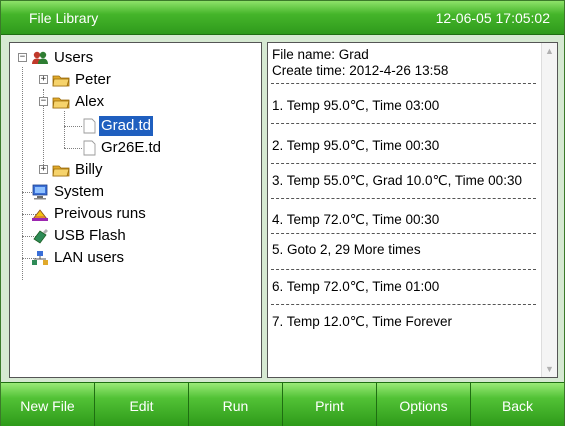 The image size is (565, 426). I want to click on action-button-bar: New File Edit Run Print Options Back, so click(282, 404).